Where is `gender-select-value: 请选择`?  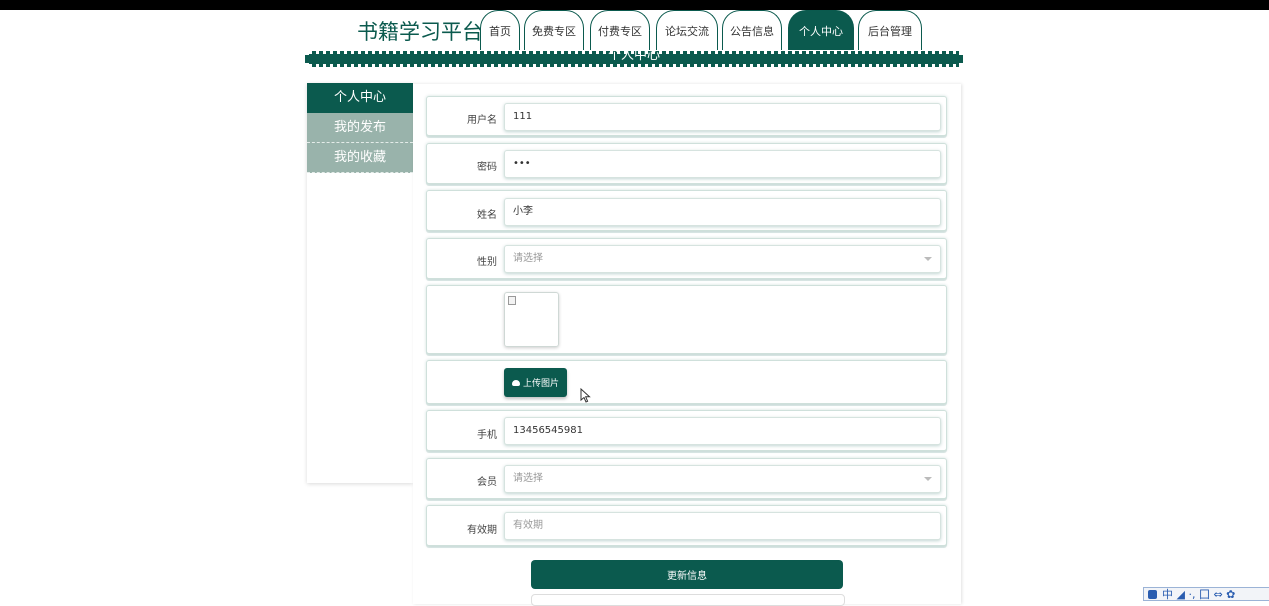
gender-select-value: 请选择 is located at coordinates (528, 258).